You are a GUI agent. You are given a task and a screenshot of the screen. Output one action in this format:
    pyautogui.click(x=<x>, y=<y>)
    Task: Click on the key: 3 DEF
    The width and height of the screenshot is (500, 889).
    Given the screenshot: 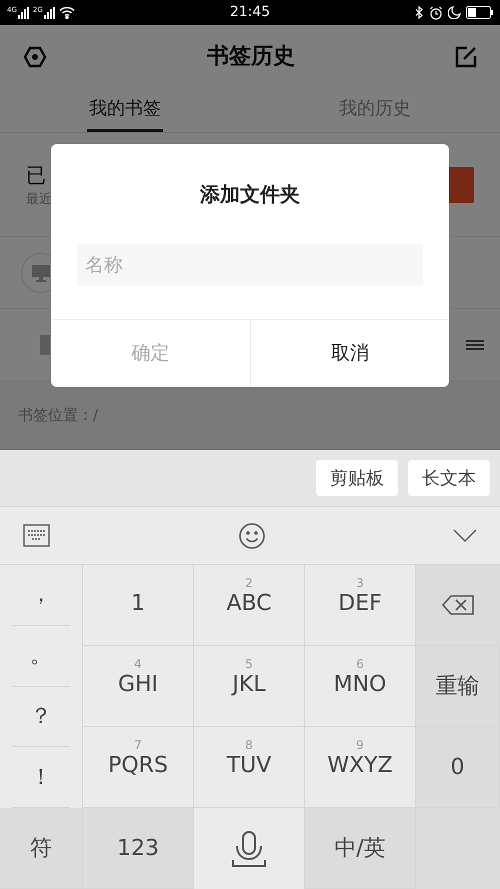 What is the action you would take?
    pyautogui.click(x=360, y=605)
    